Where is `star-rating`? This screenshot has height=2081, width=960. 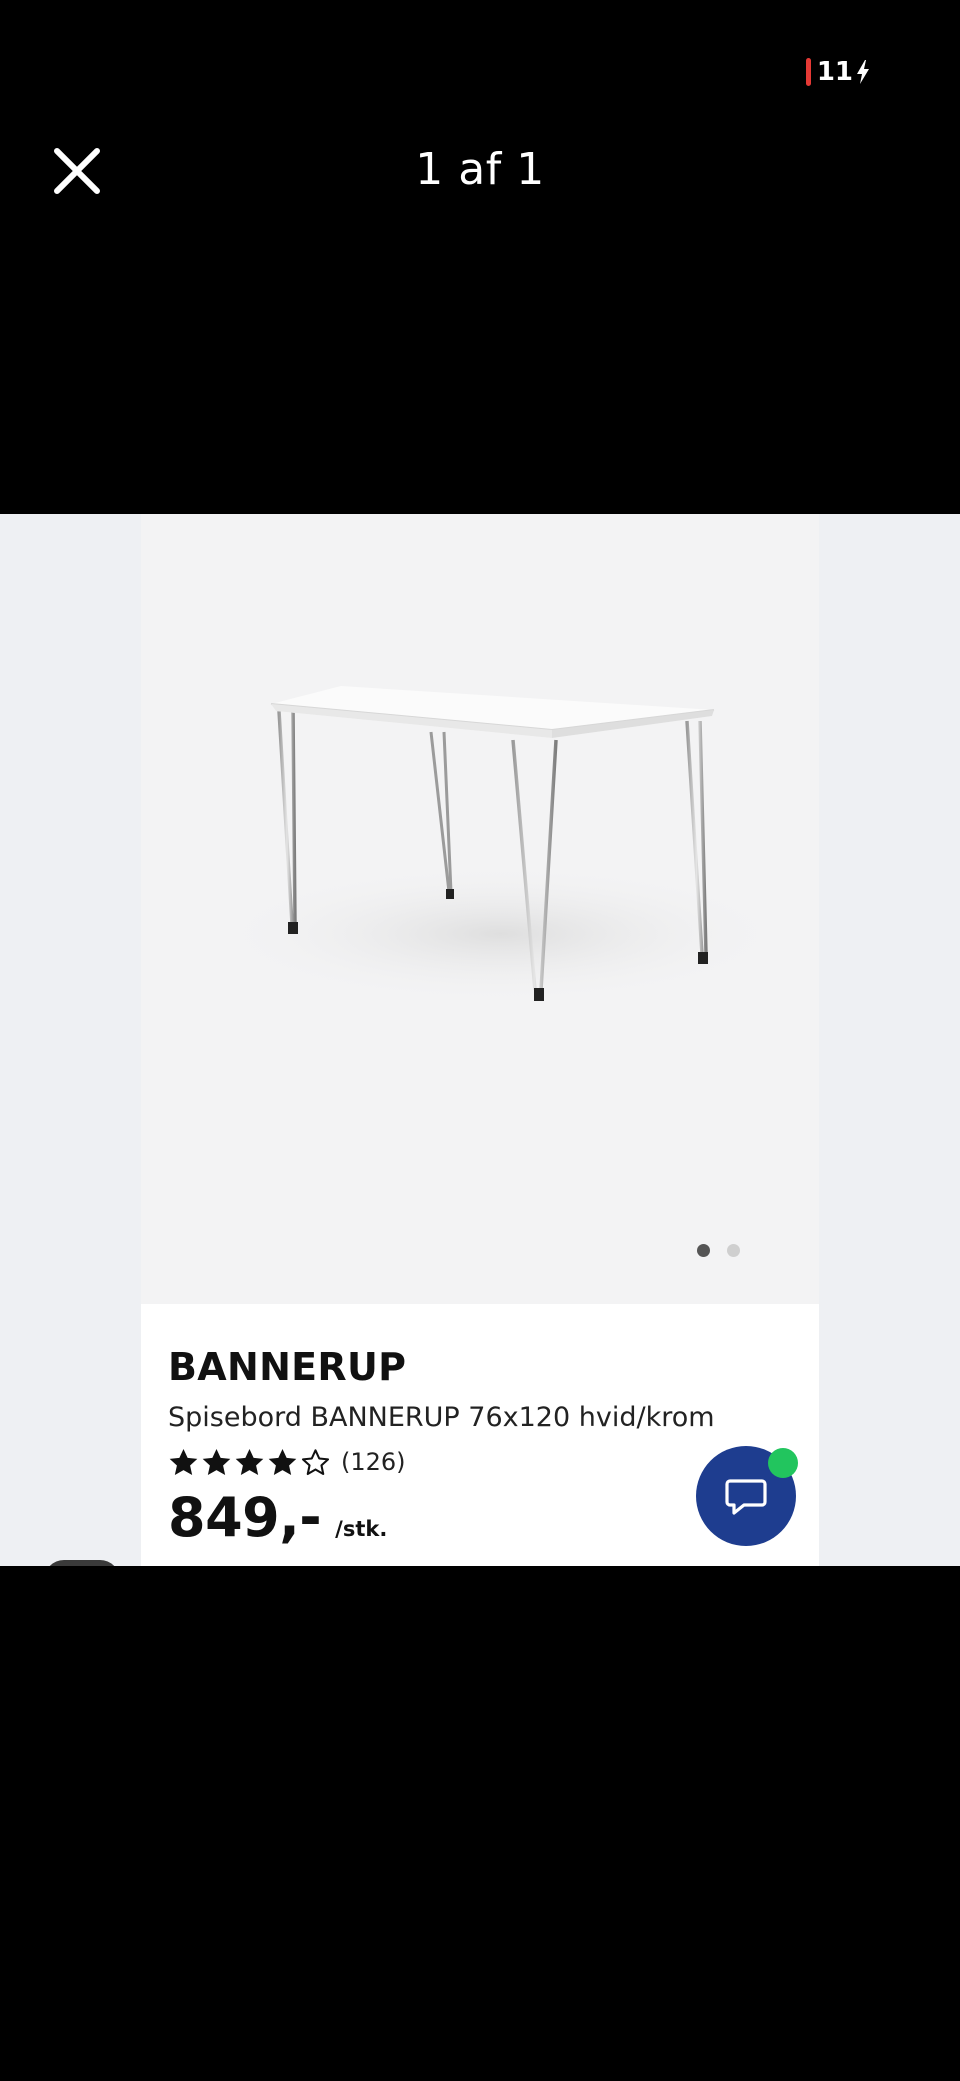 star-rating is located at coordinates (249, 1462).